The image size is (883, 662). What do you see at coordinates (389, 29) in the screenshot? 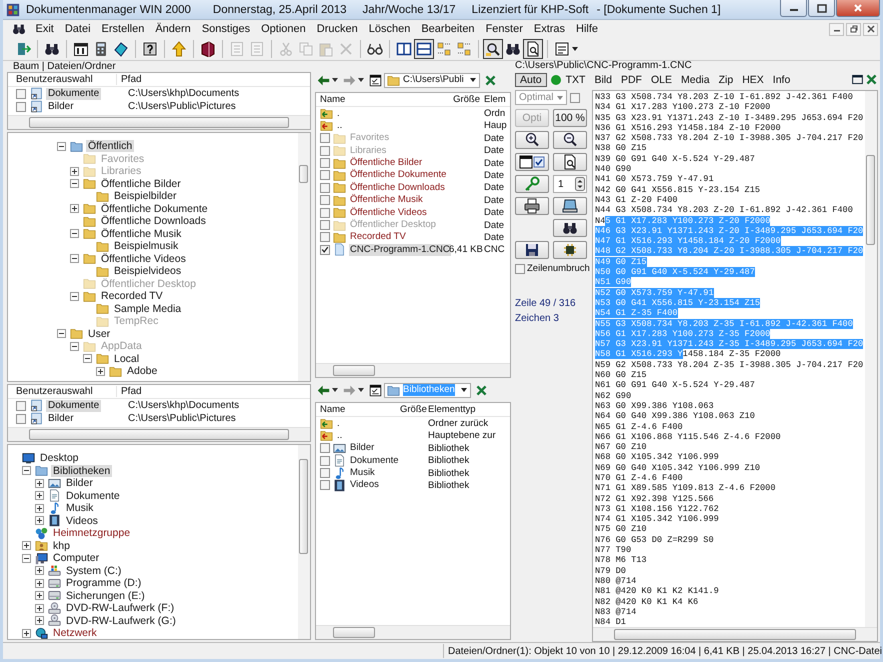
I see `menu-item: Löschen` at bounding box center [389, 29].